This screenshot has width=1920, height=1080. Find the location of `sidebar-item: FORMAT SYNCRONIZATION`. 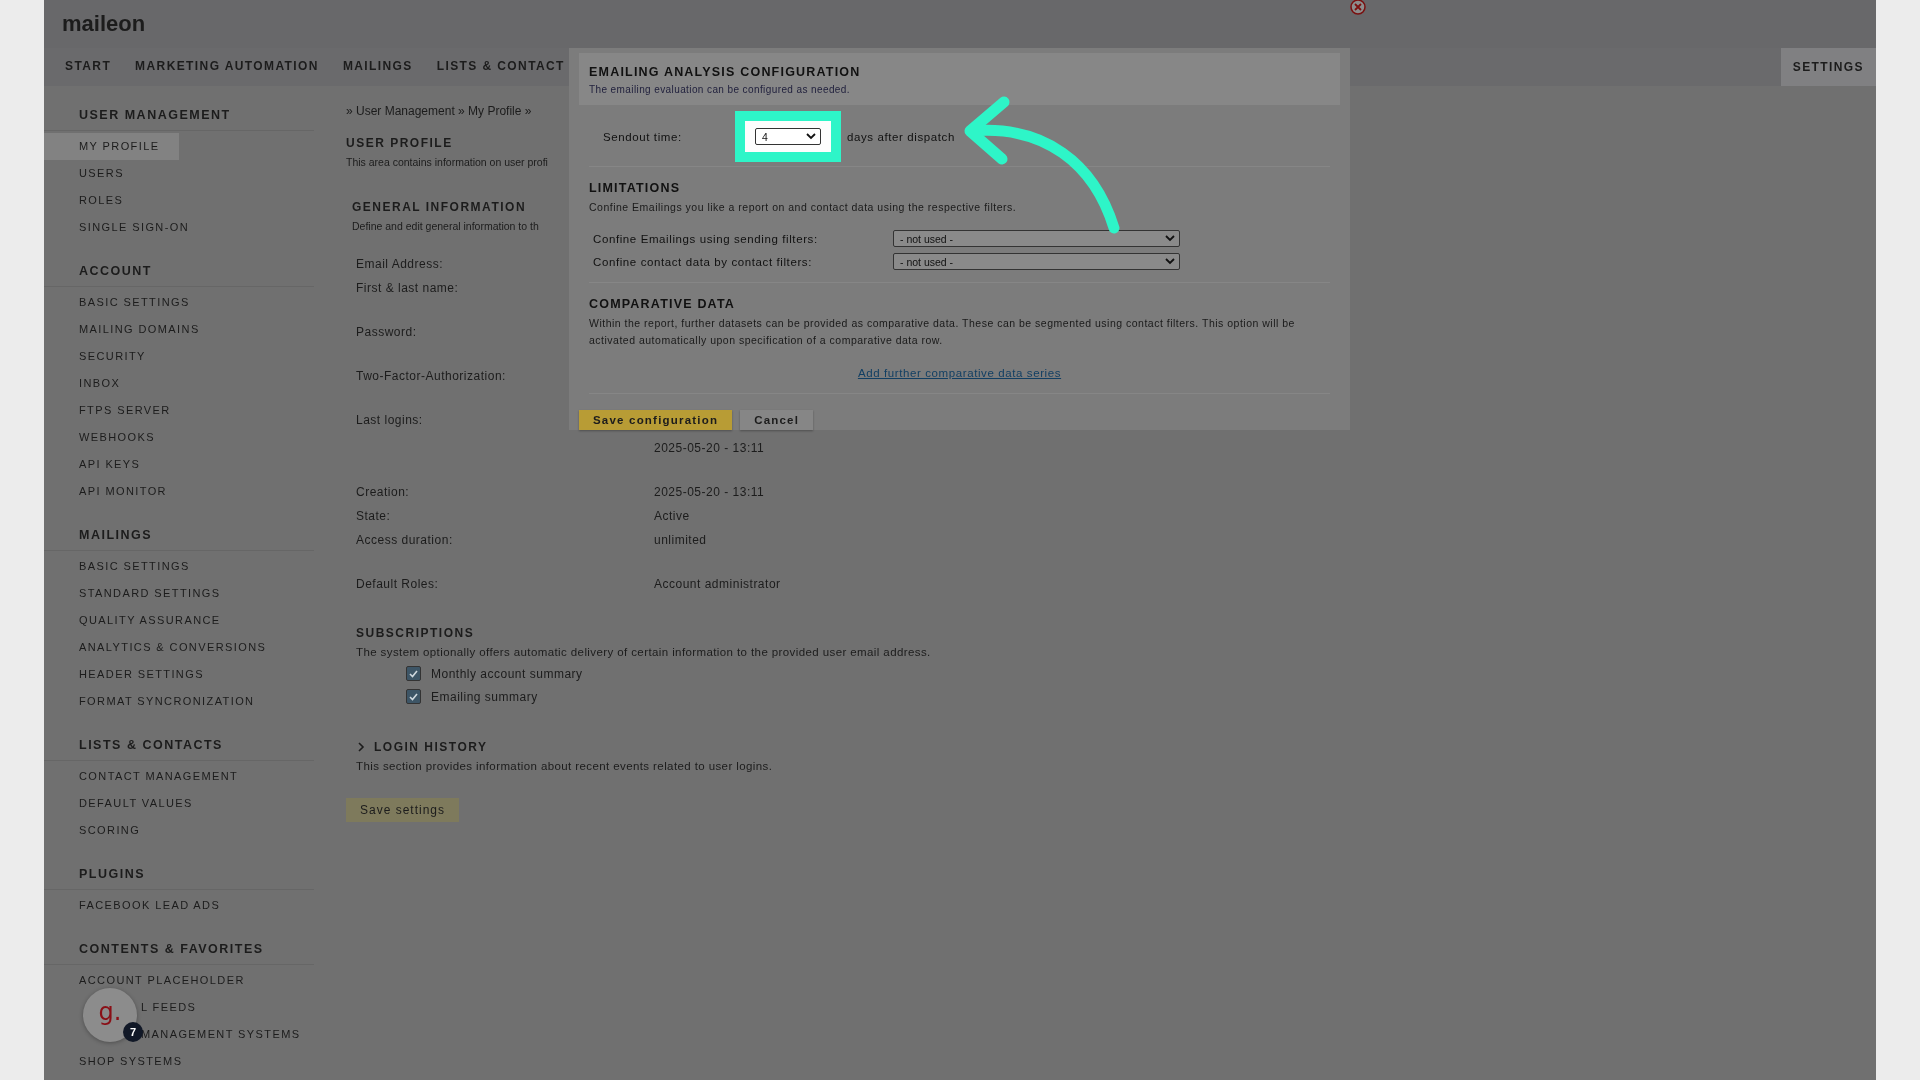

sidebar-item: FORMAT SYNCRONIZATION is located at coordinates (159, 701).